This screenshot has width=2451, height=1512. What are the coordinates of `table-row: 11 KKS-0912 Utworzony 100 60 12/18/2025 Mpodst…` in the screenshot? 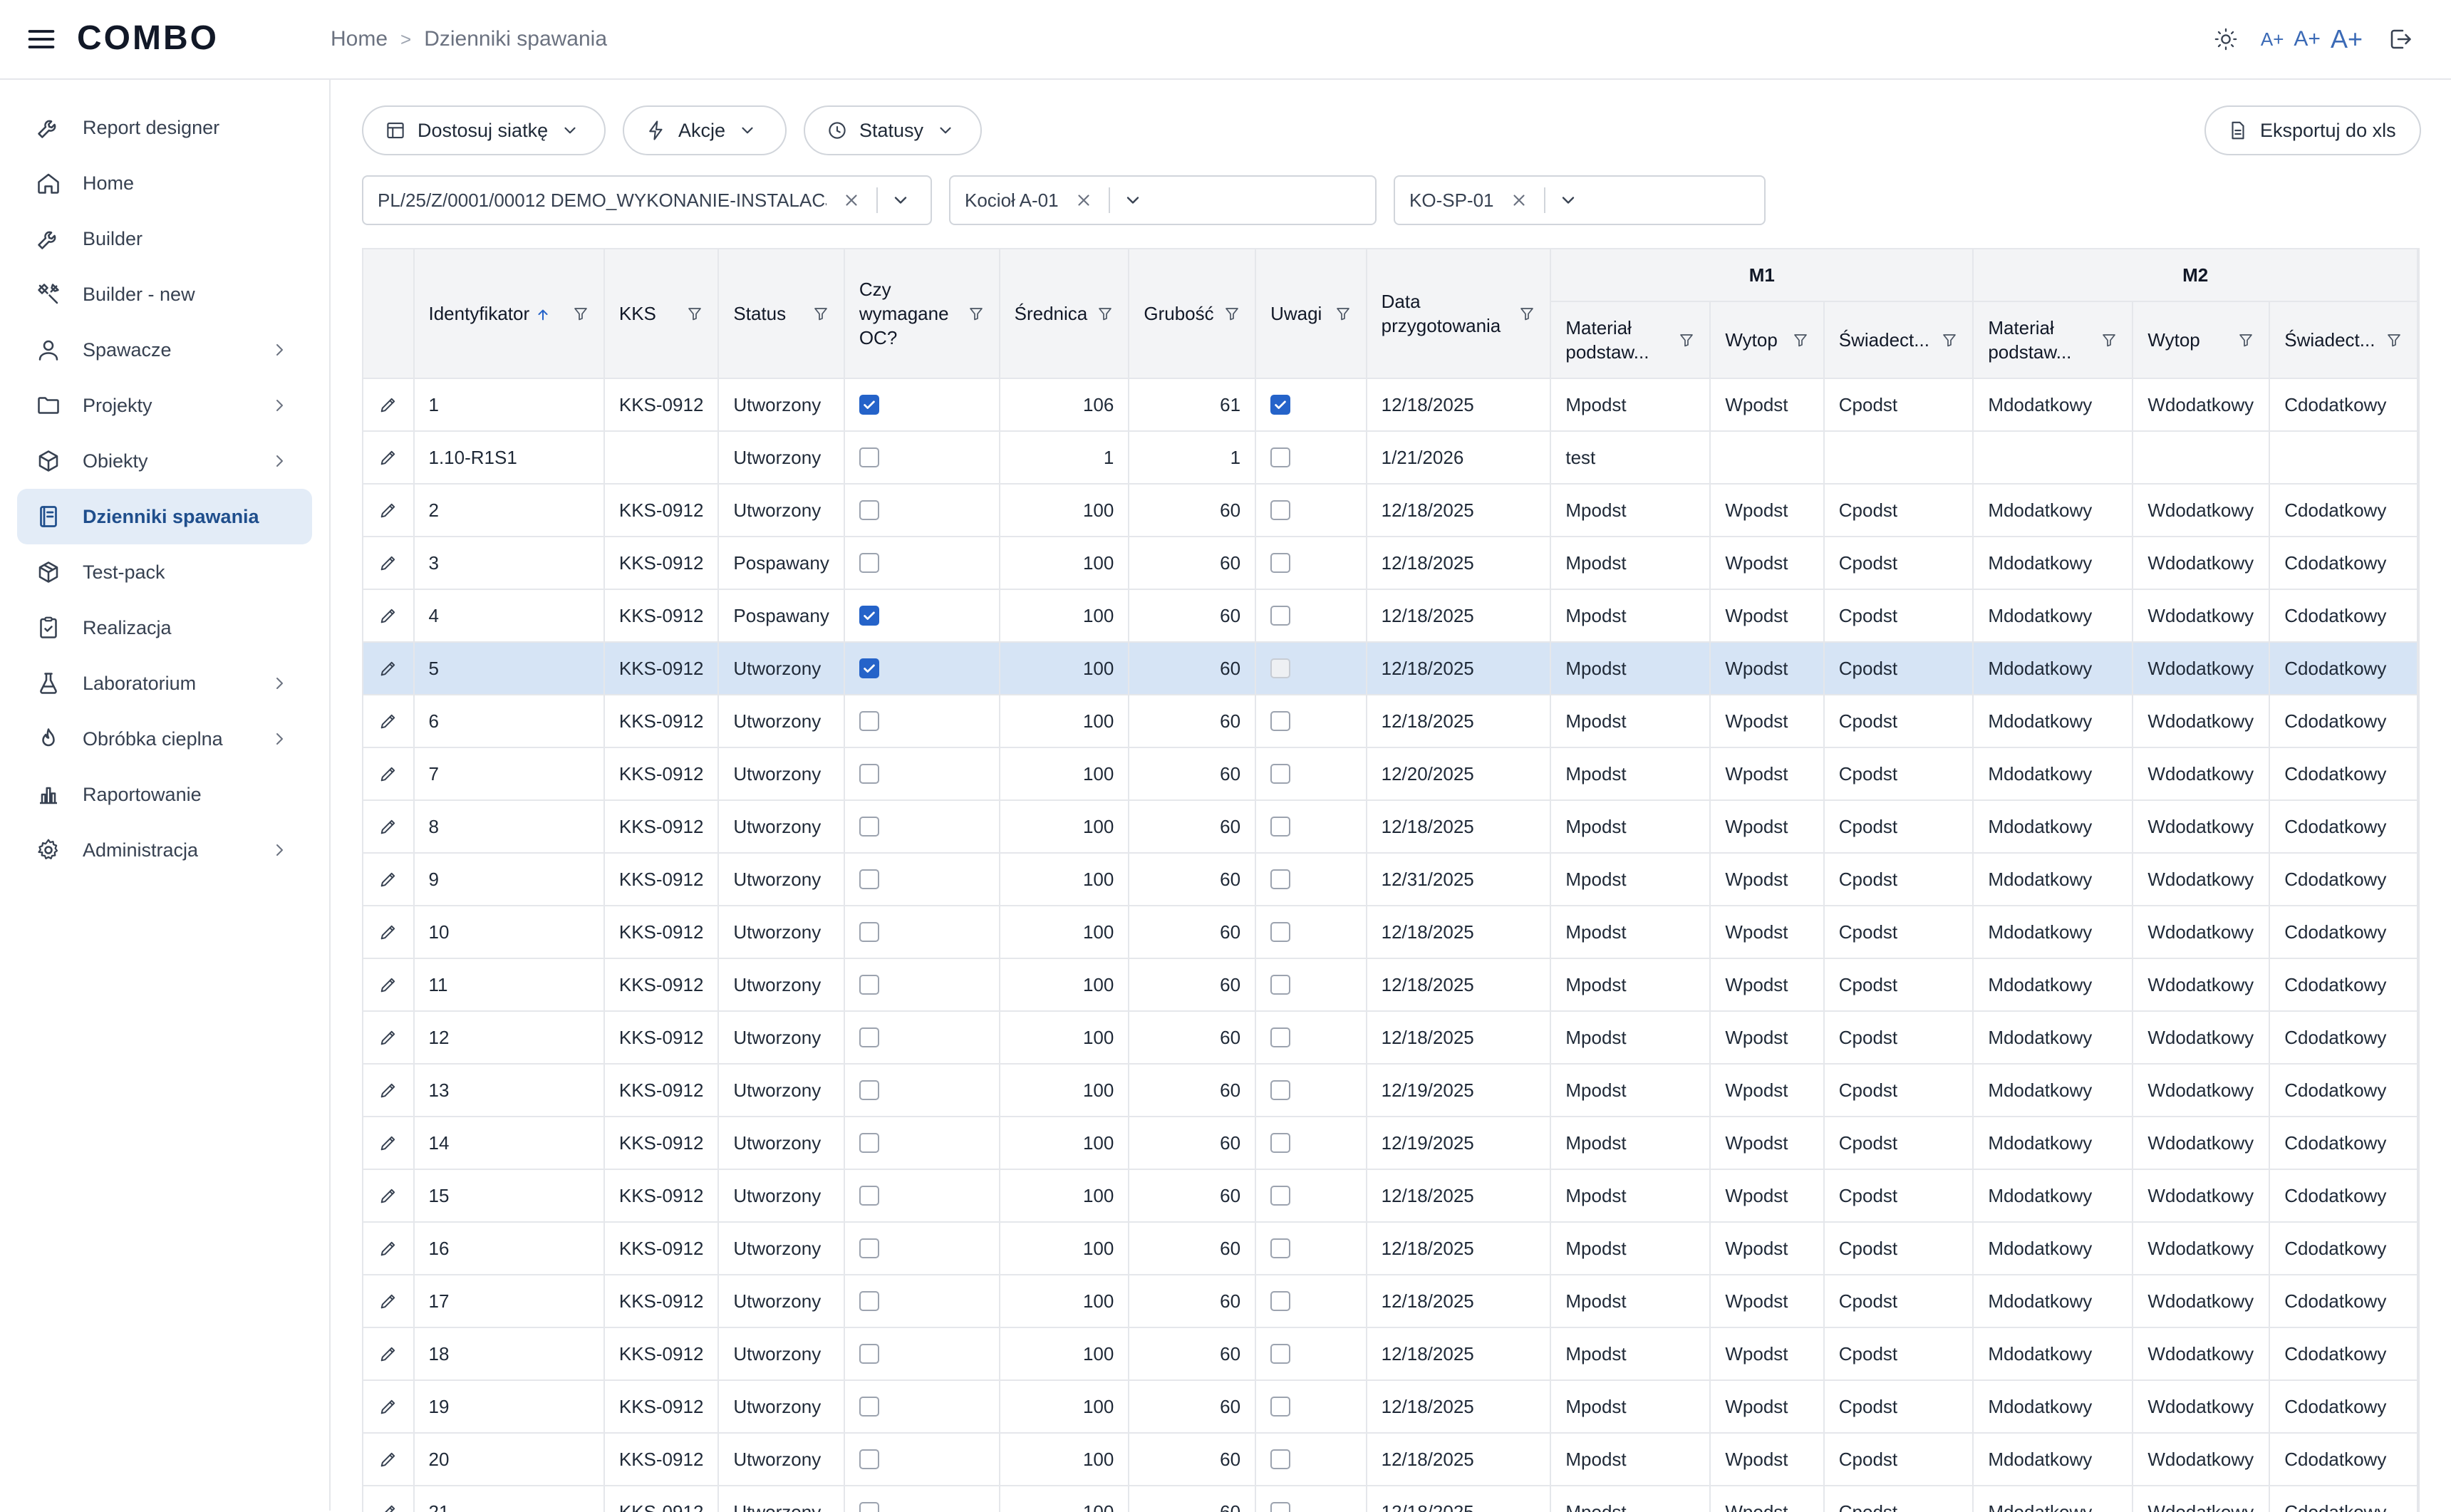 It's located at (1390, 985).